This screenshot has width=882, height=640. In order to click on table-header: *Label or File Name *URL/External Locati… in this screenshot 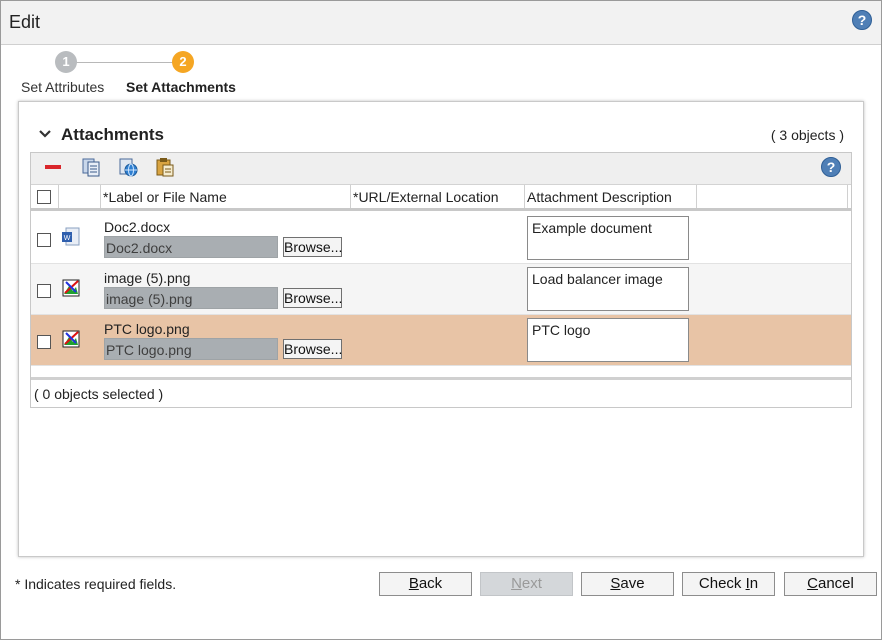, I will do `click(441, 198)`.